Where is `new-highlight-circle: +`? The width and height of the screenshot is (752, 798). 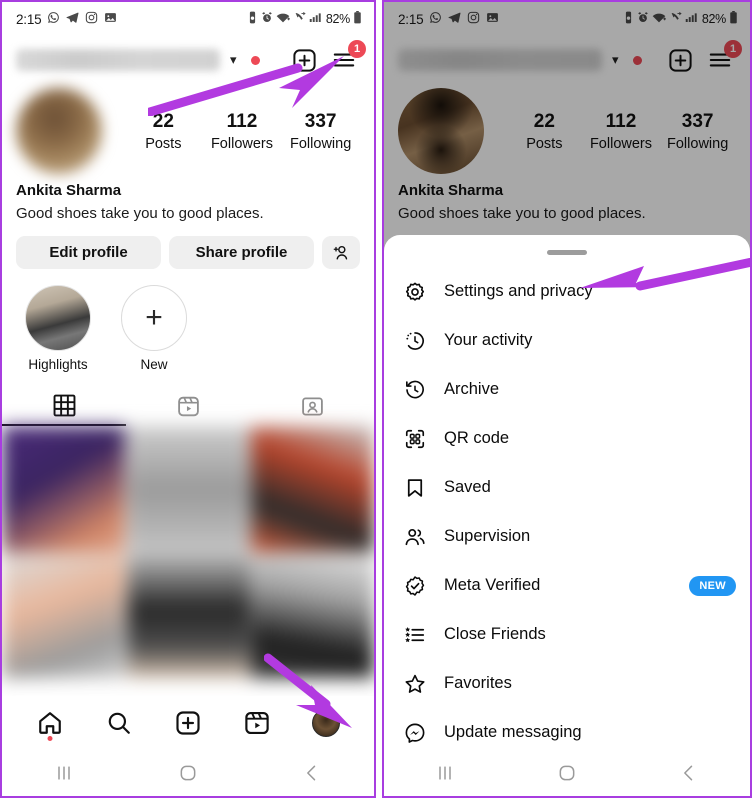
new-highlight-circle: + is located at coordinates (154, 318).